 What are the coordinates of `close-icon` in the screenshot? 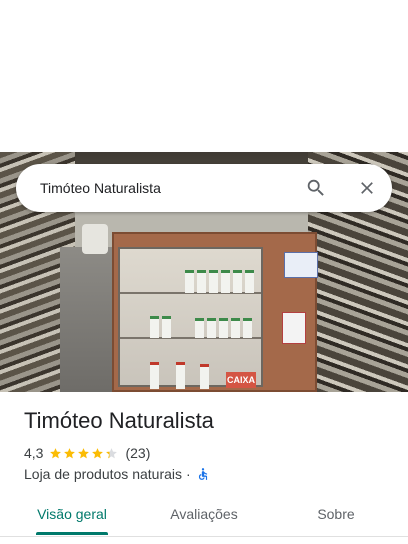 It's located at (367, 188).